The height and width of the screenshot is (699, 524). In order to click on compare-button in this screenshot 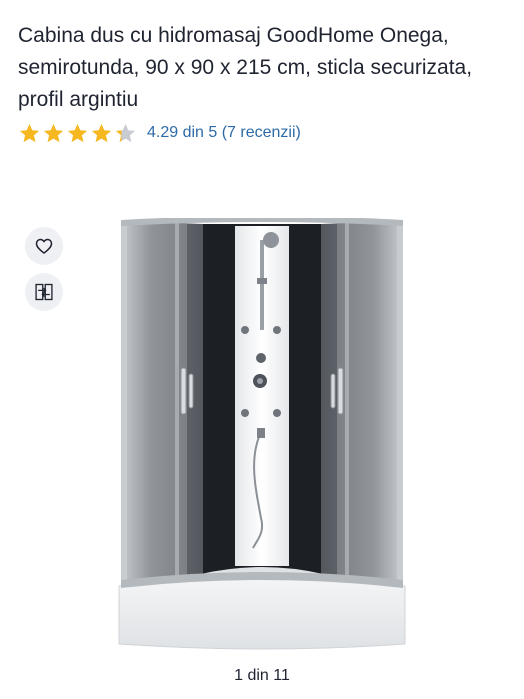, I will do `click(44, 292)`.